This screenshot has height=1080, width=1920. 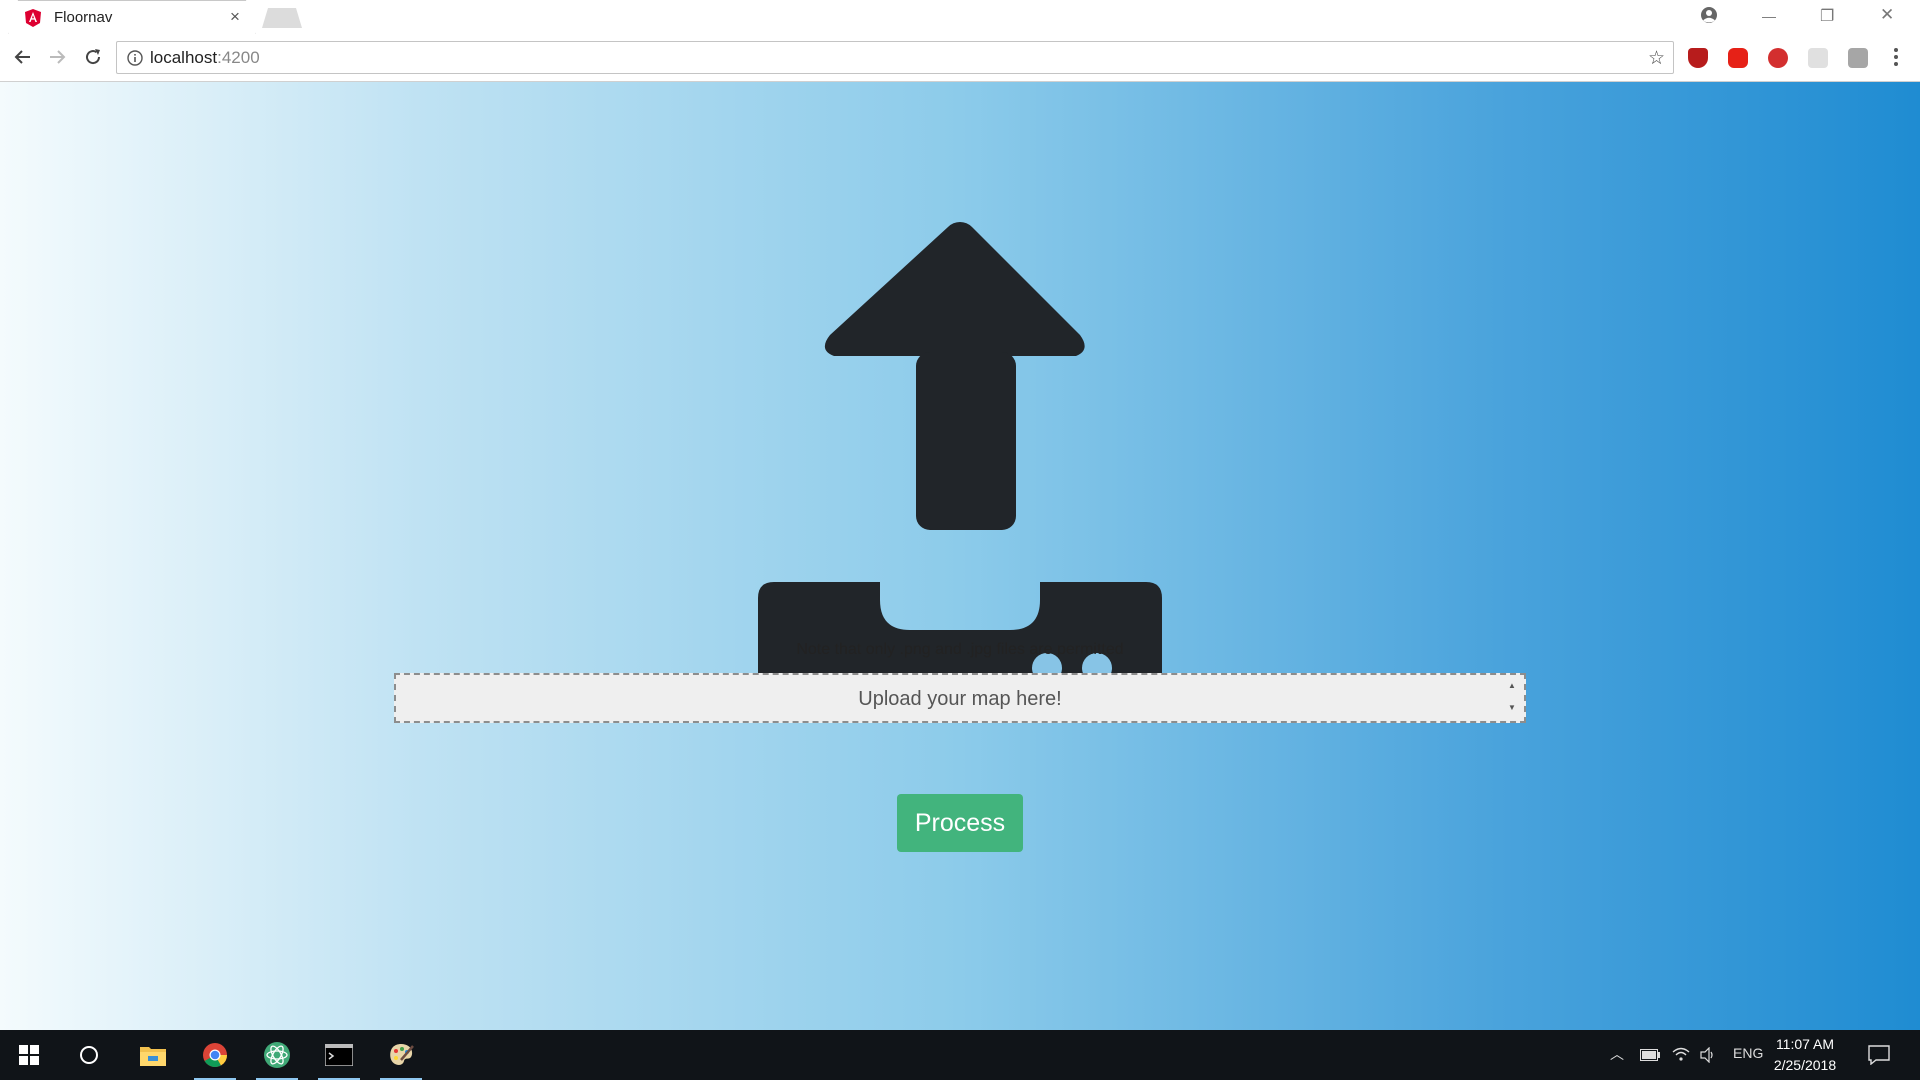 What do you see at coordinates (1805, 1055) in the screenshot?
I see `system-clock: 11:07 AM 2/25/2018` at bounding box center [1805, 1055].